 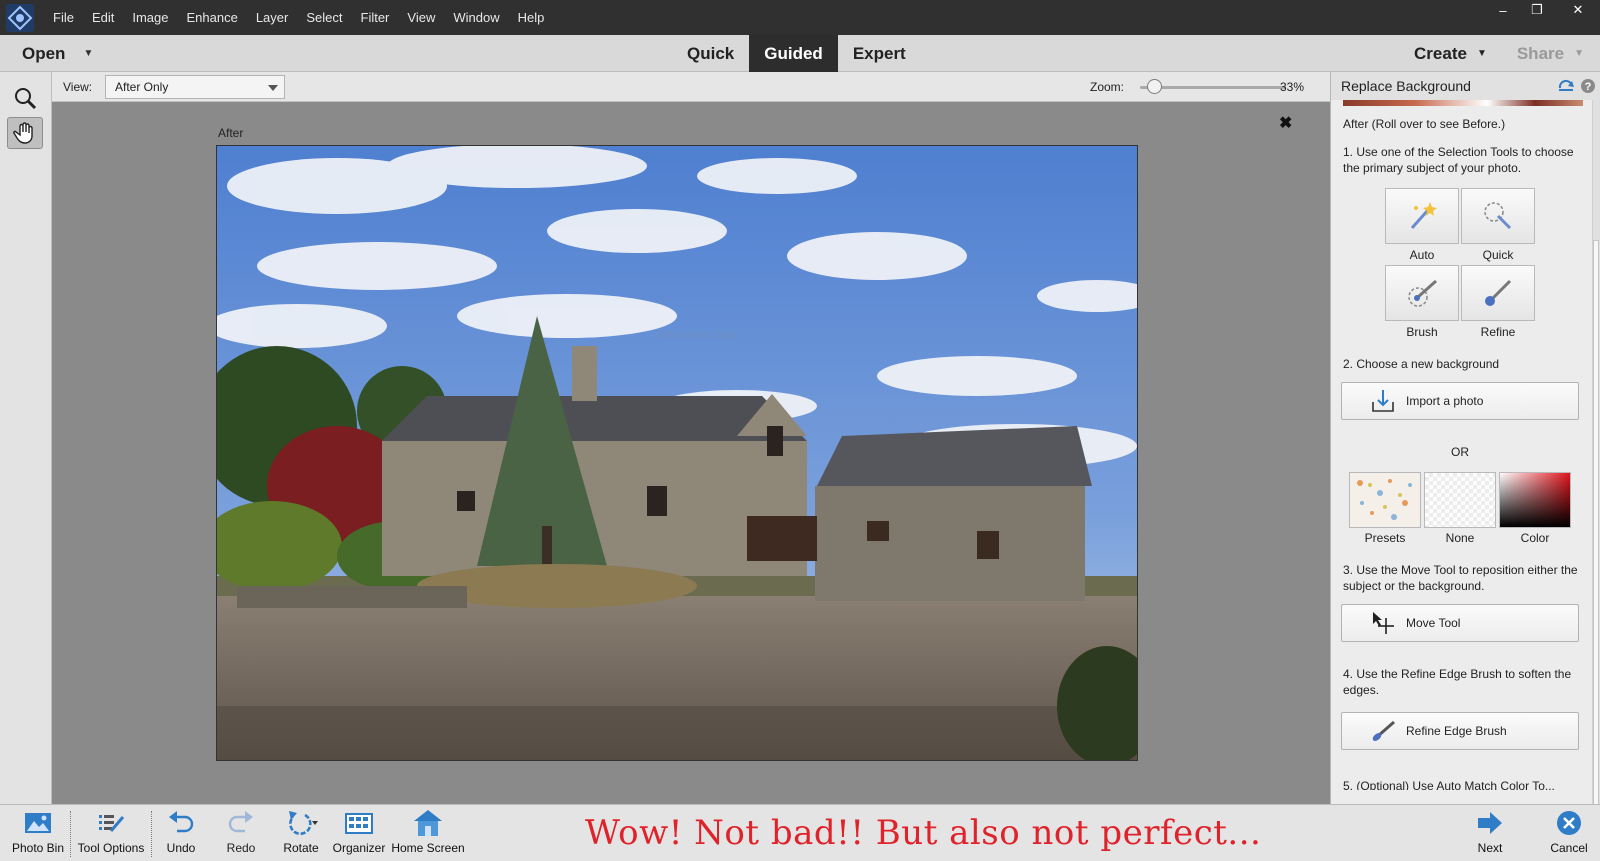 What do you see at coordinates (181, 833) in the screenshot?
I see `undo-button: Undo` at bounding box center [181, 833].